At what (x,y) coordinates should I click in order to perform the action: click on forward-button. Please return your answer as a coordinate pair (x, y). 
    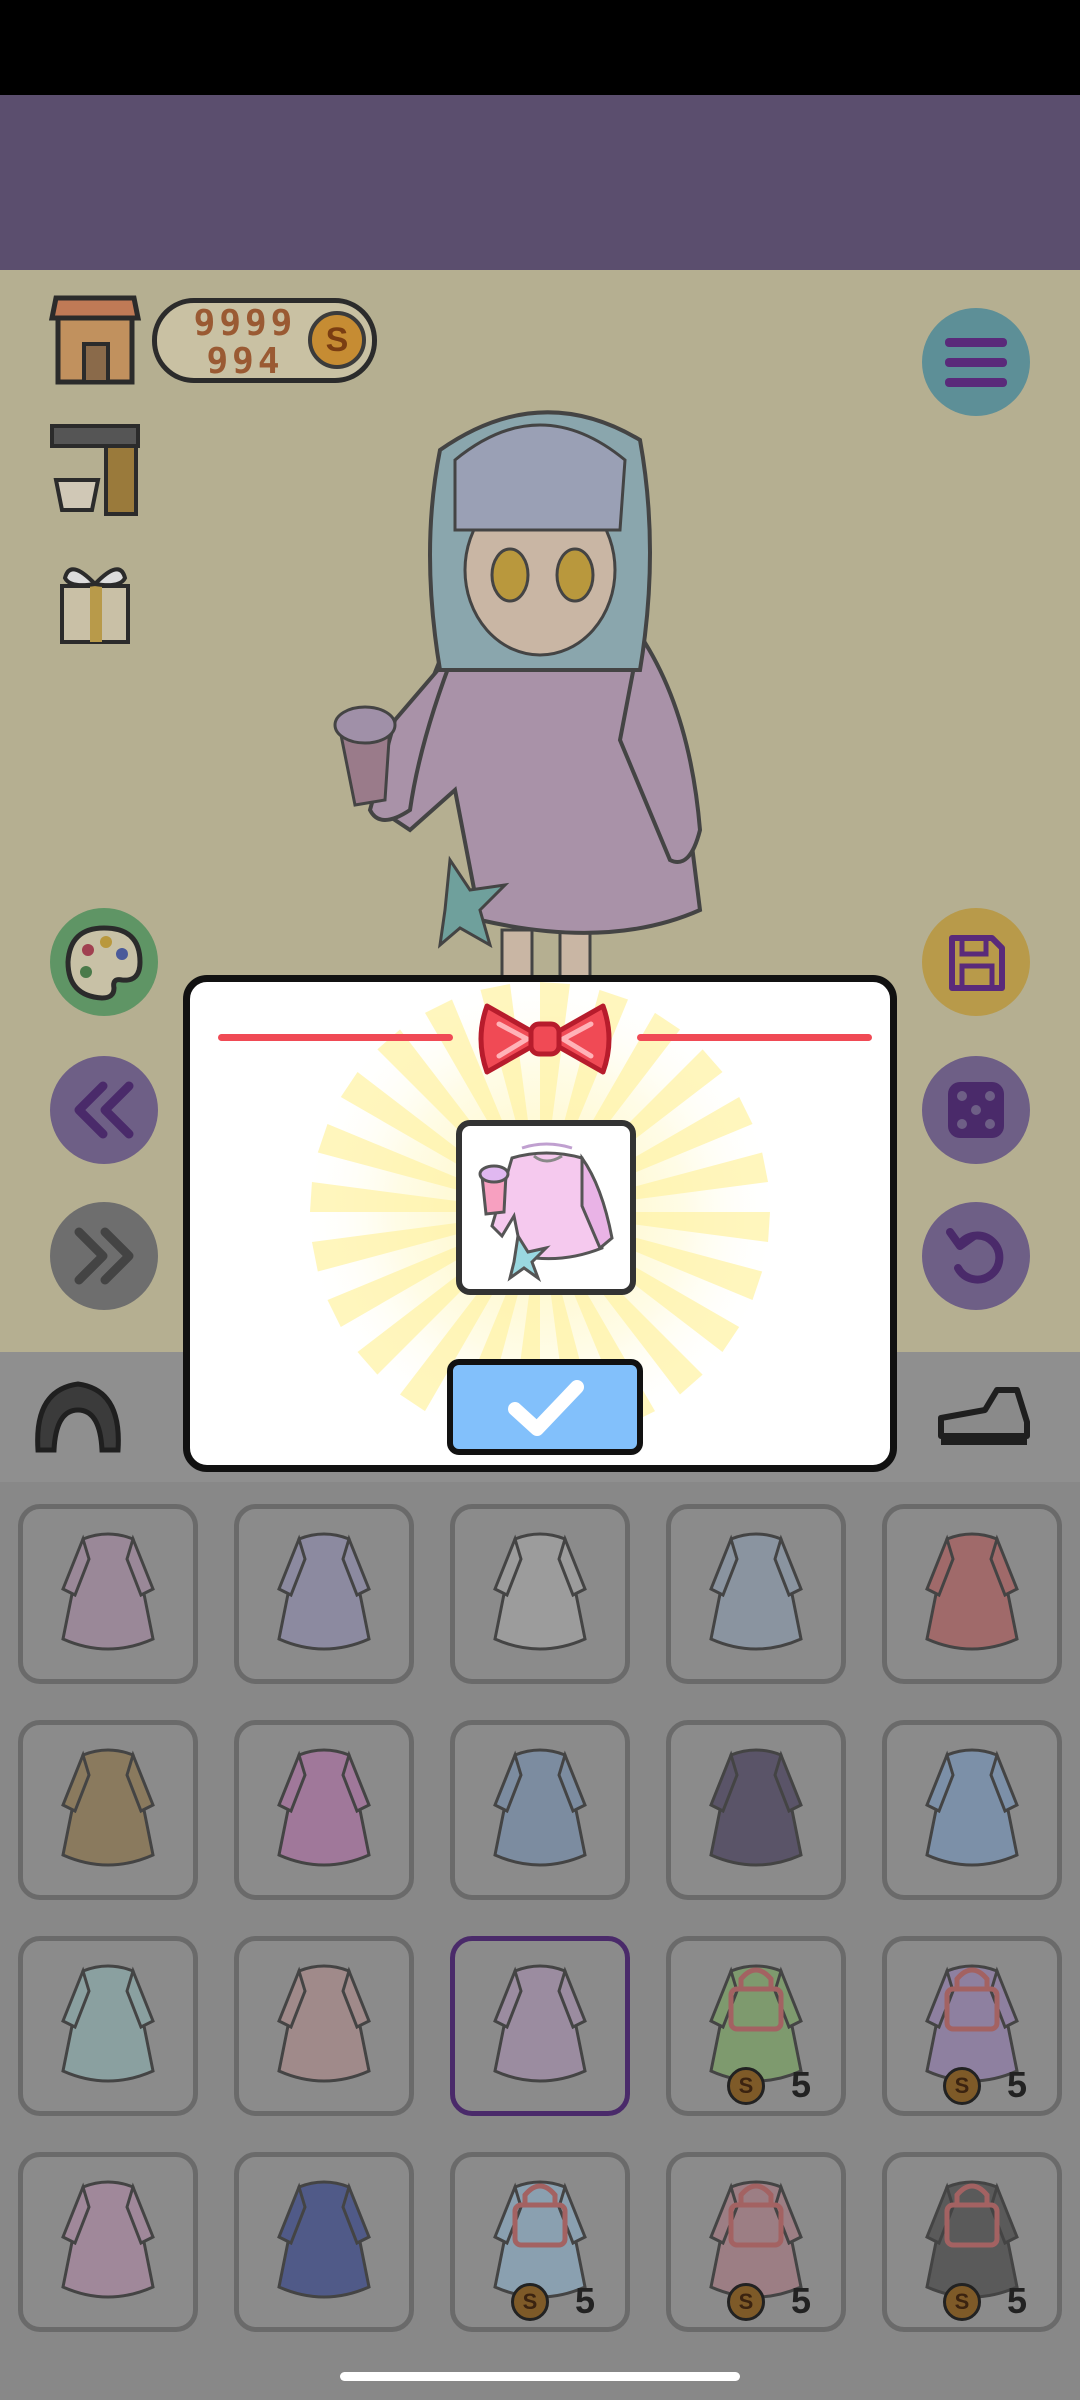
    Looking at the image, I should click on (104, 1256).